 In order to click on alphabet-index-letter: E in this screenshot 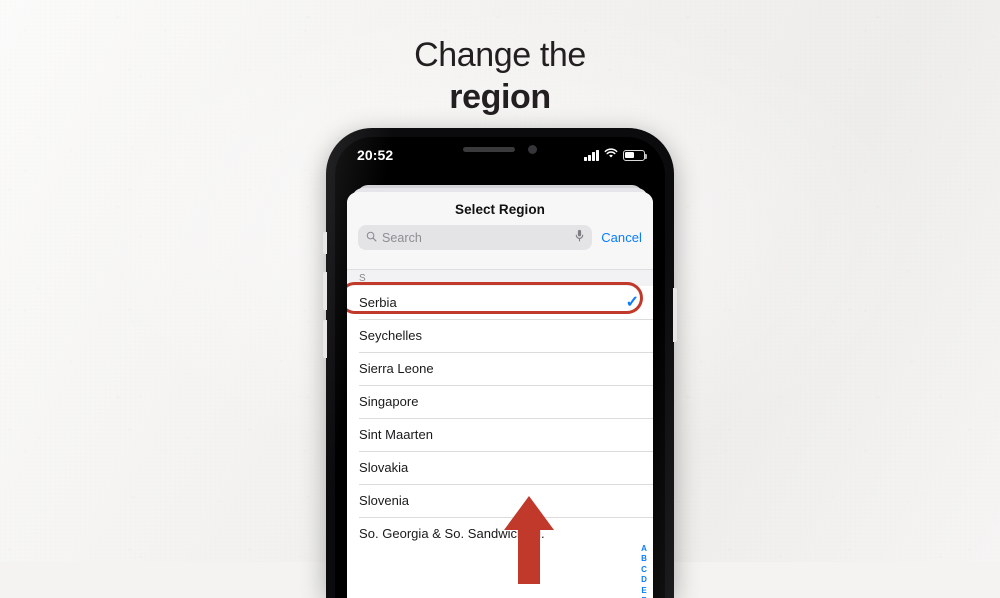, I will do `click(643, 591)`.